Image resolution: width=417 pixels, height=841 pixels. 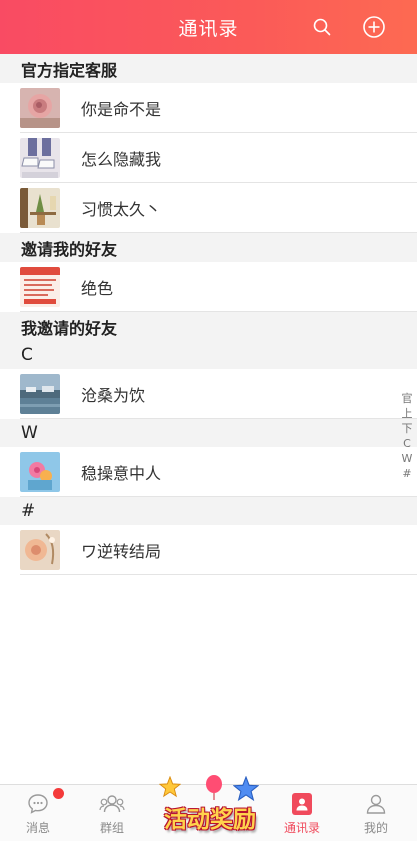 What do you see at coordinates (121, 109) in the screenshot?
I see `contact-name: 你是命不是` at bounding box center [121, 109].